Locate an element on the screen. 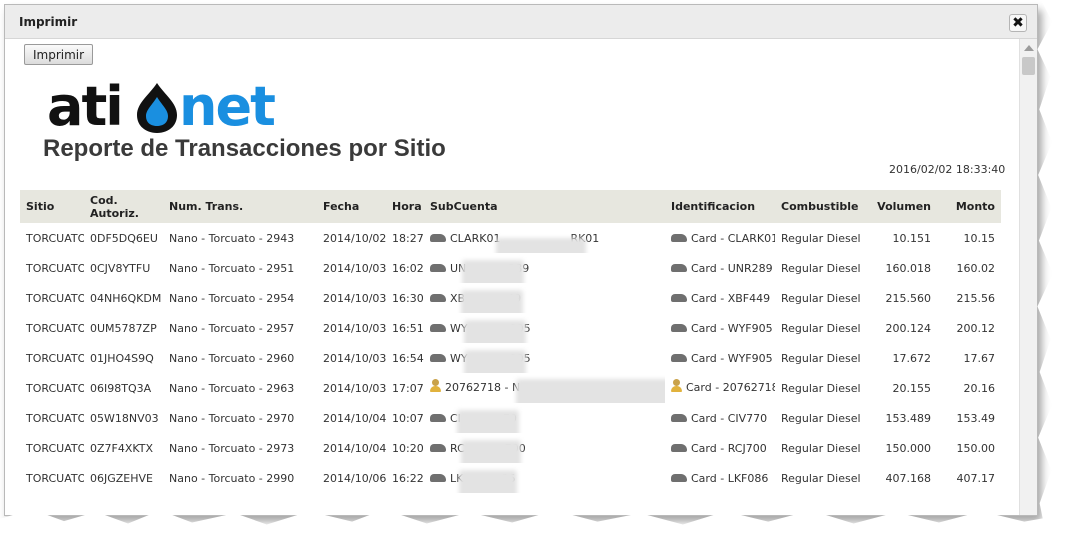  cell-cod-autoriz: 06JGZEHVE is located at coordinates (121, 478).